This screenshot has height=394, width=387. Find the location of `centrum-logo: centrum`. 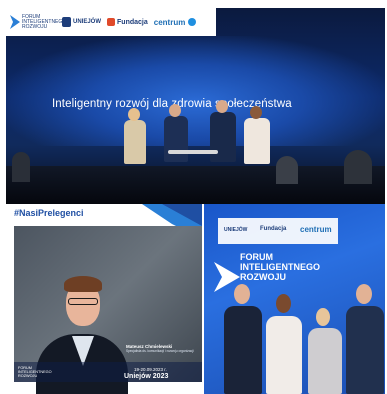

centrum-logo: centrum is located at coordinates (175, 22).